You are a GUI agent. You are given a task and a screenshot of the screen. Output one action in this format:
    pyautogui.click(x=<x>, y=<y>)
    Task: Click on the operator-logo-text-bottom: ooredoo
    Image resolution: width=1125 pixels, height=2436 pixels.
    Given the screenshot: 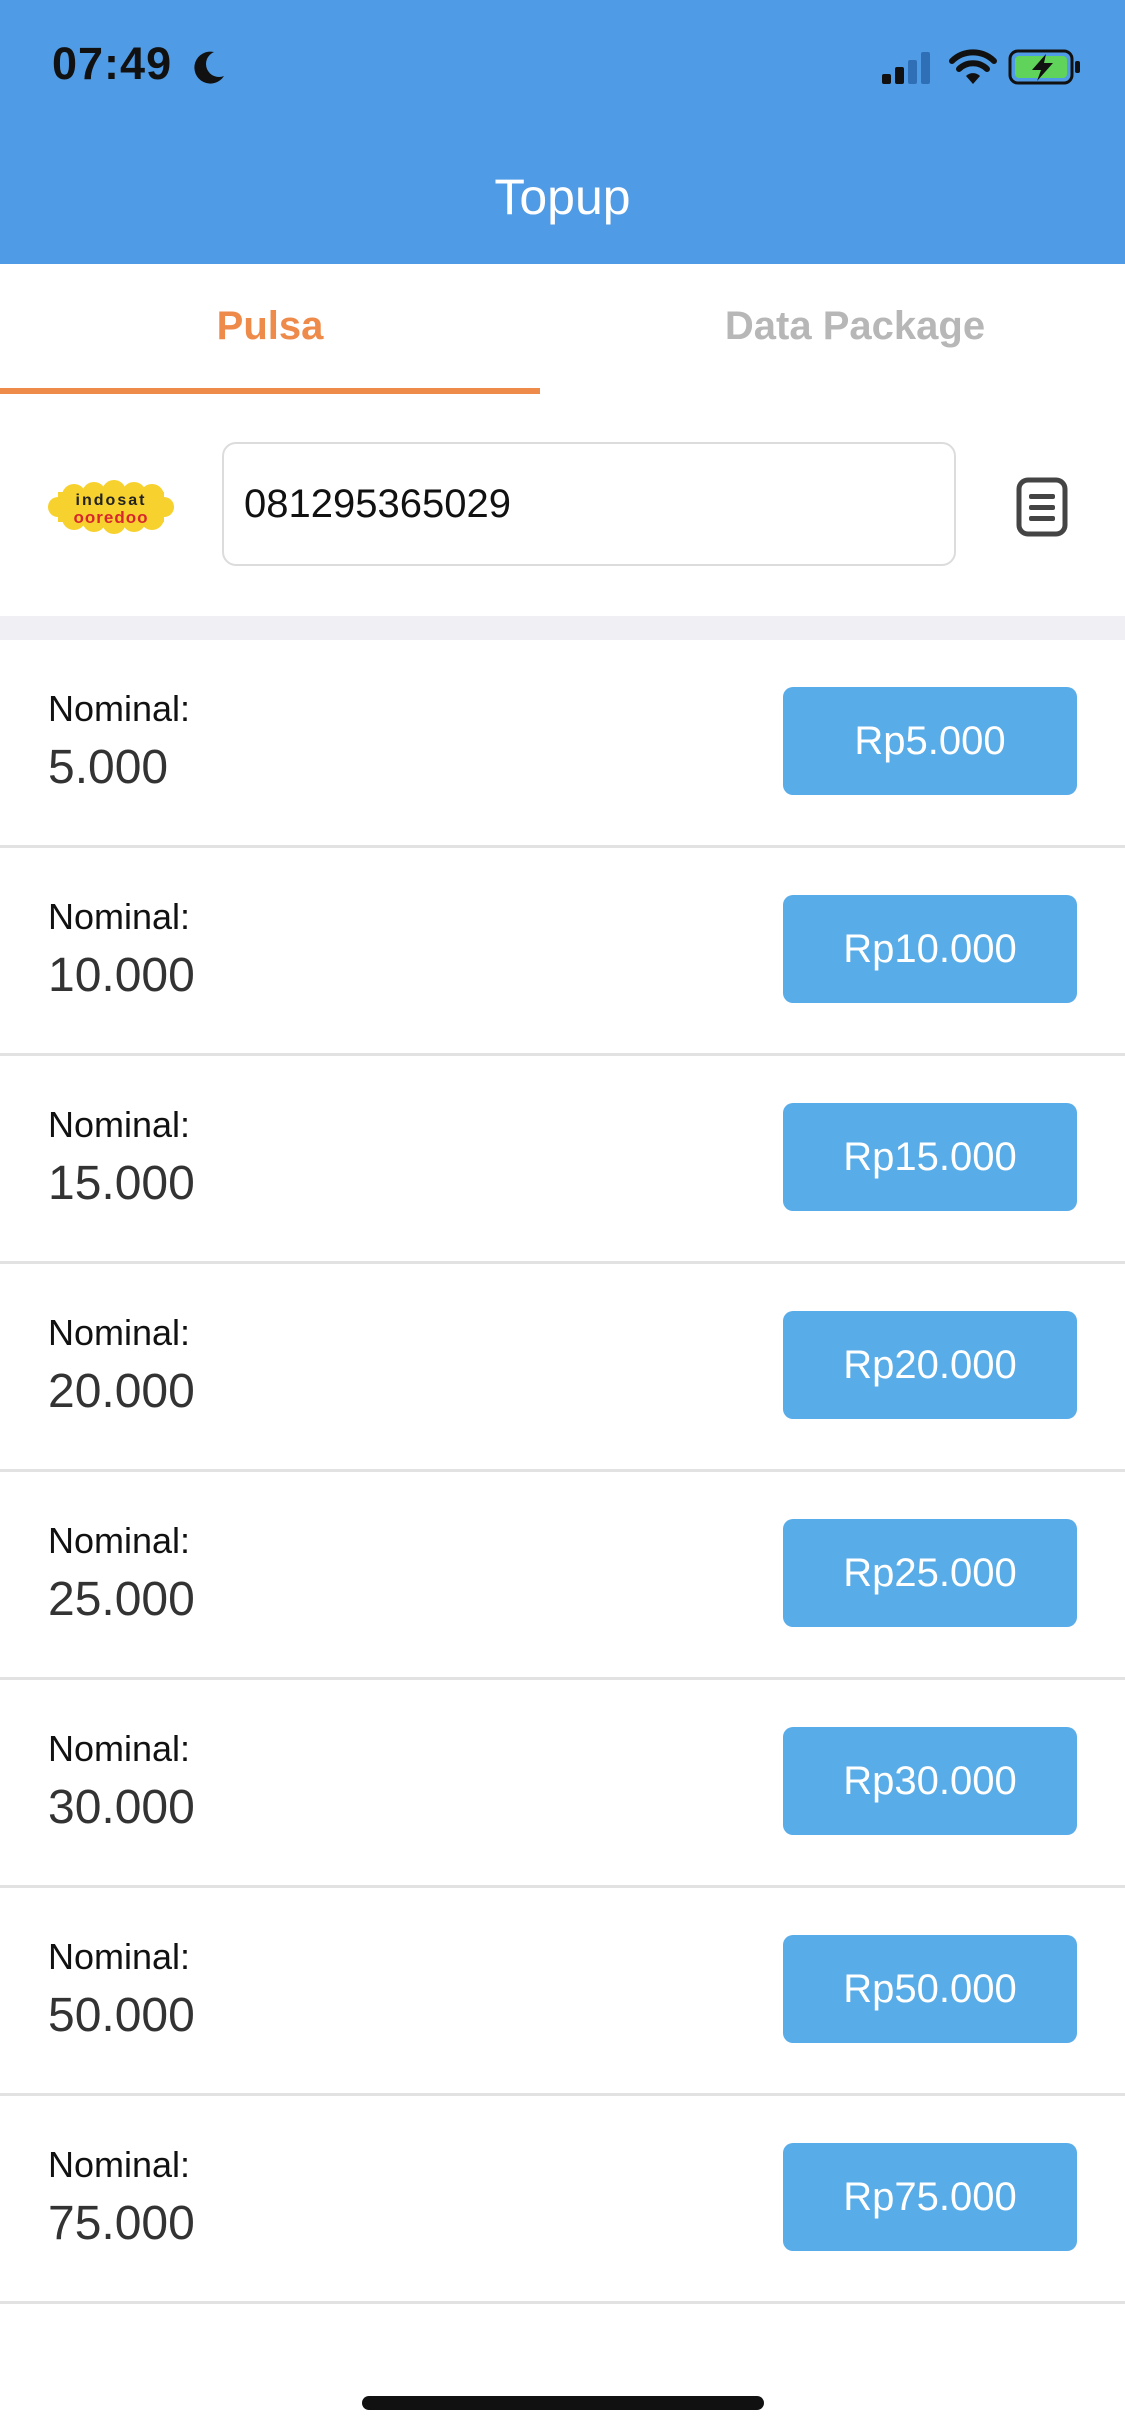 What is the action you would take?
    pyautogui.click(x=111, y=517)
    